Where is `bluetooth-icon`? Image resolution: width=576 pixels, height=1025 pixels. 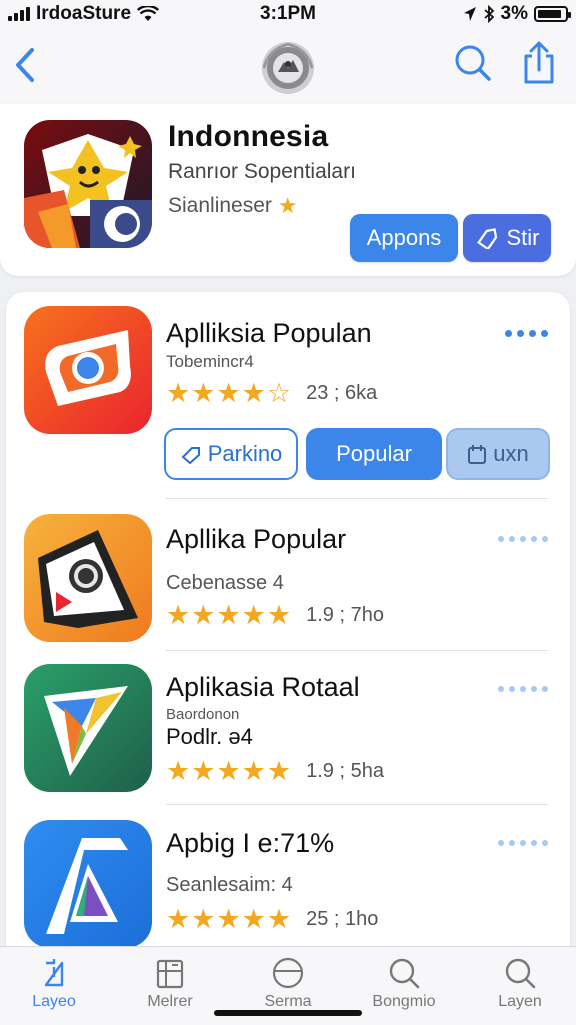 bluetooth-icon is located at coordinates (488, 14).